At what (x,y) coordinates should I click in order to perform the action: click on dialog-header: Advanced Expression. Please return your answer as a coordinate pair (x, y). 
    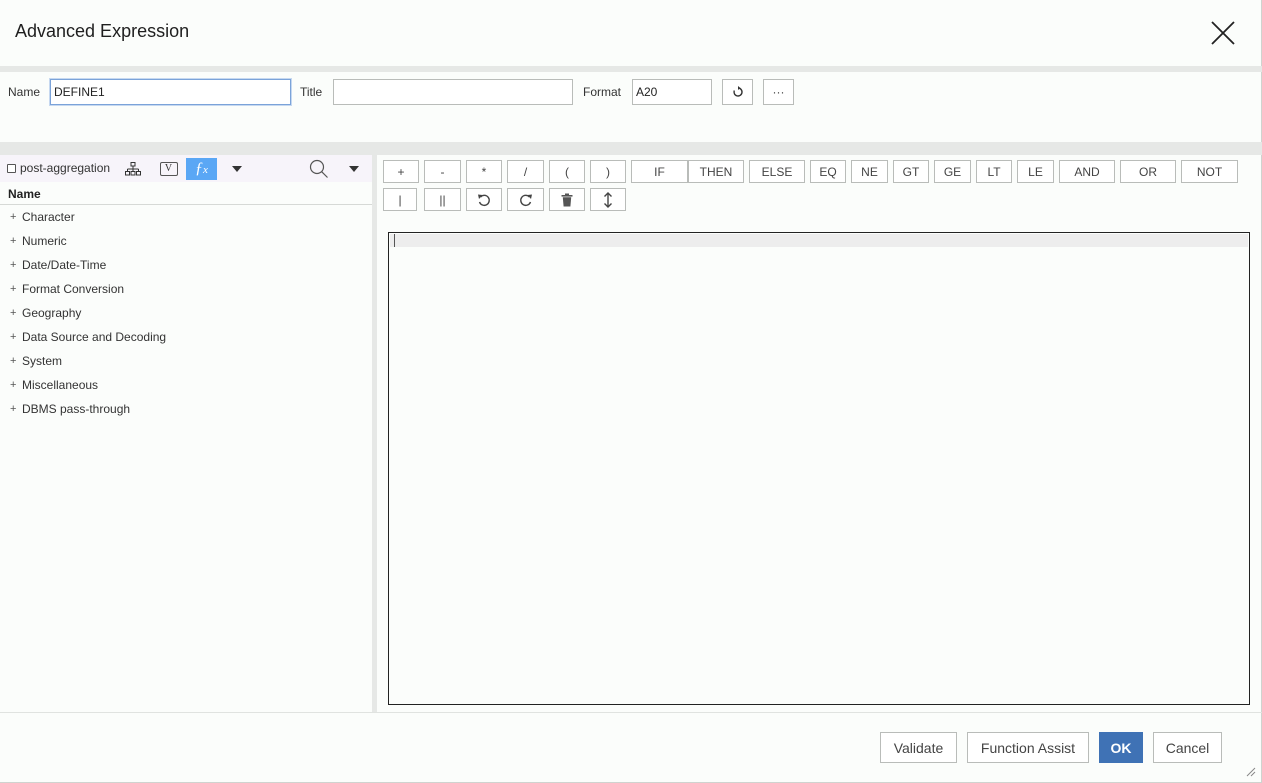
    Looking at the image, I should click on (631, 33).